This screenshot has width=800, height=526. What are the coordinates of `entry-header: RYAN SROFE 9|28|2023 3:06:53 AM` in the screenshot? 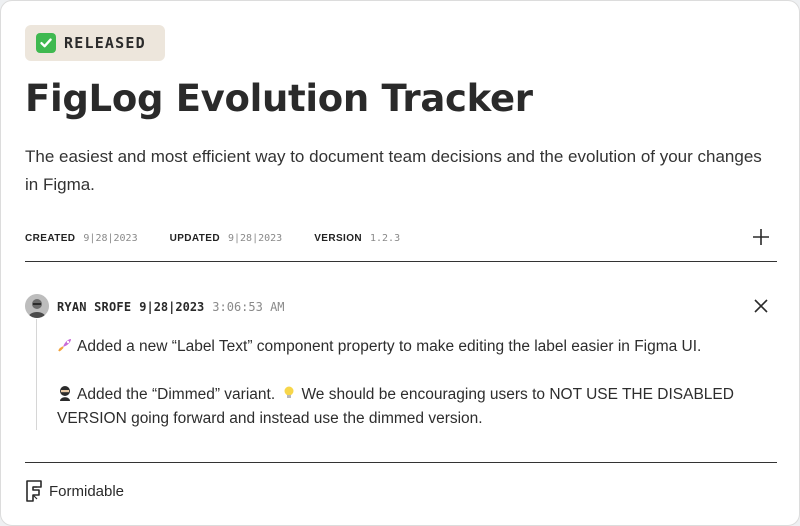 It's located at (171, 307).